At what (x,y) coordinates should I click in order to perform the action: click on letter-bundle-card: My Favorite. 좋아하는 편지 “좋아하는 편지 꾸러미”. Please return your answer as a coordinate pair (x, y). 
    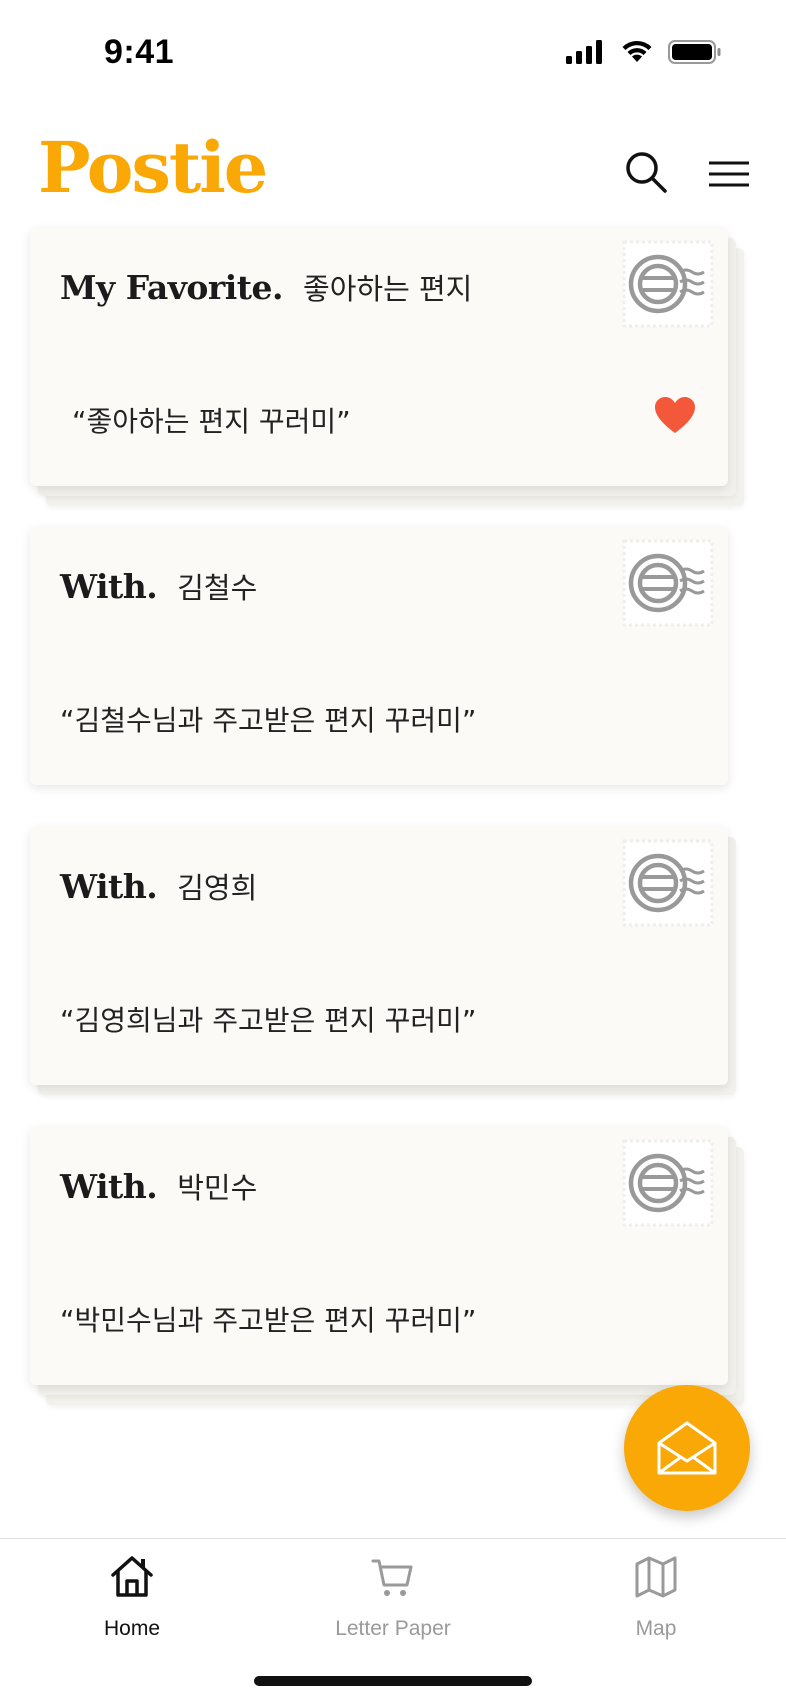
    Looking at the image, I should click on (387, 367).